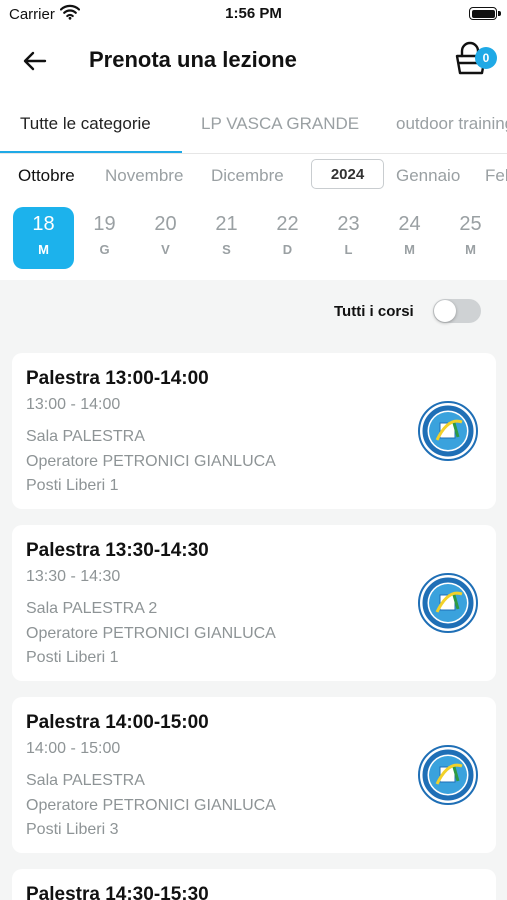  What do you see at coordinates (457, 311) in the screenshot?
I see `all-courses-toggle` at bounding box center [457, 311].